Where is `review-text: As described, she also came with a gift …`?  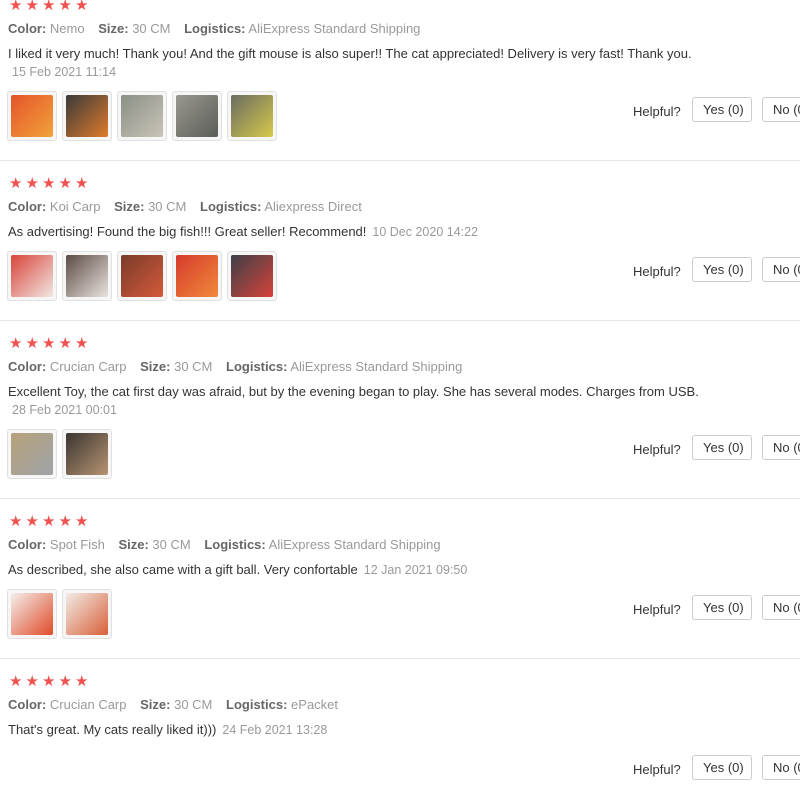
review-text: As described, she also came with a gift … is located at coordinates (237, 570).